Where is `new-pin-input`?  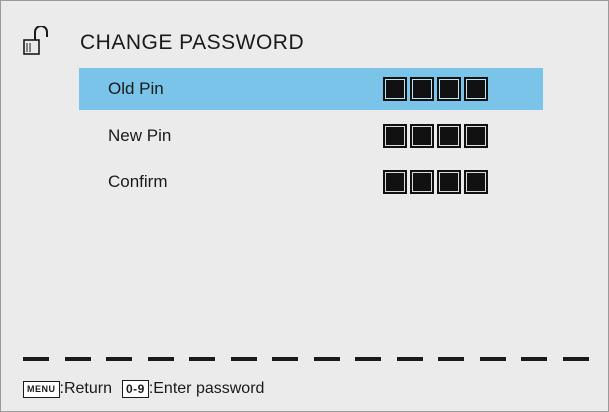
new-pin-input is located at coordinates (435, 136).